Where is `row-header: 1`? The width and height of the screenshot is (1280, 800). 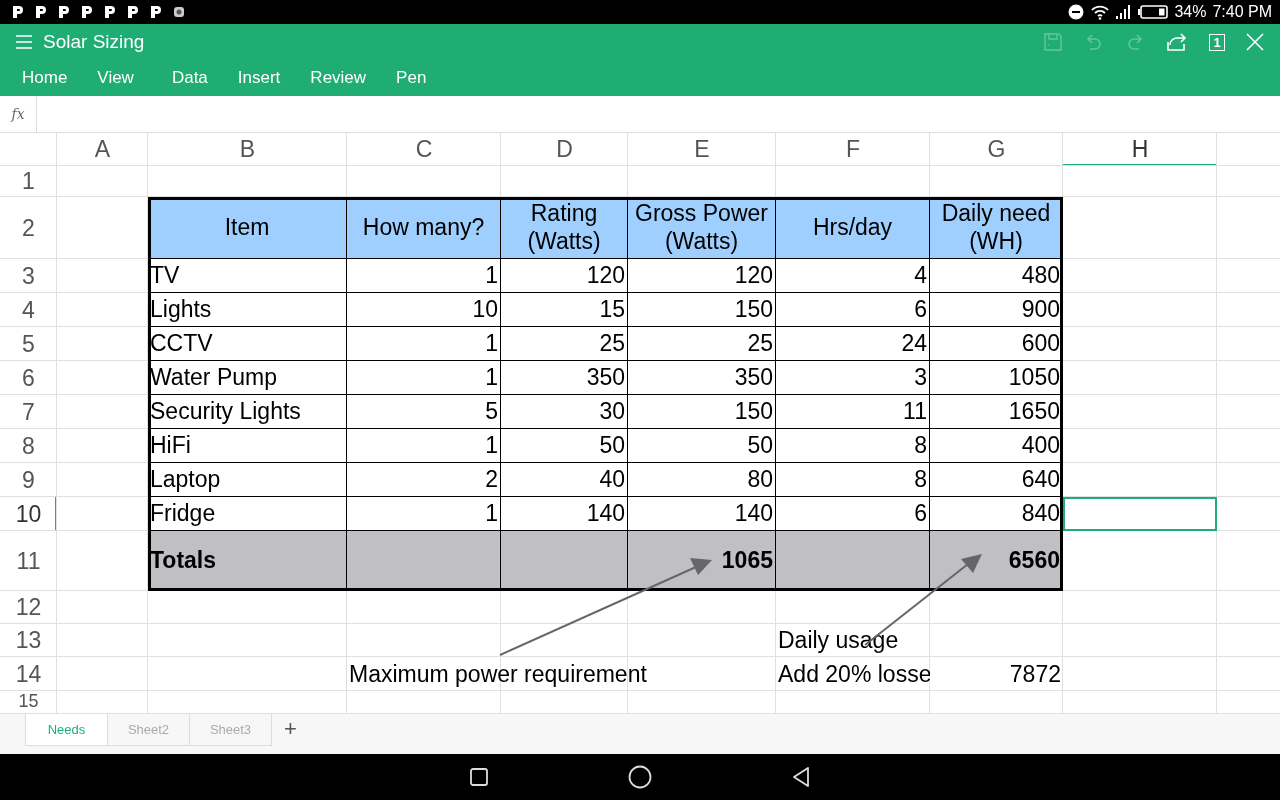
row-header: 1 is located at coordinates (28, 181).